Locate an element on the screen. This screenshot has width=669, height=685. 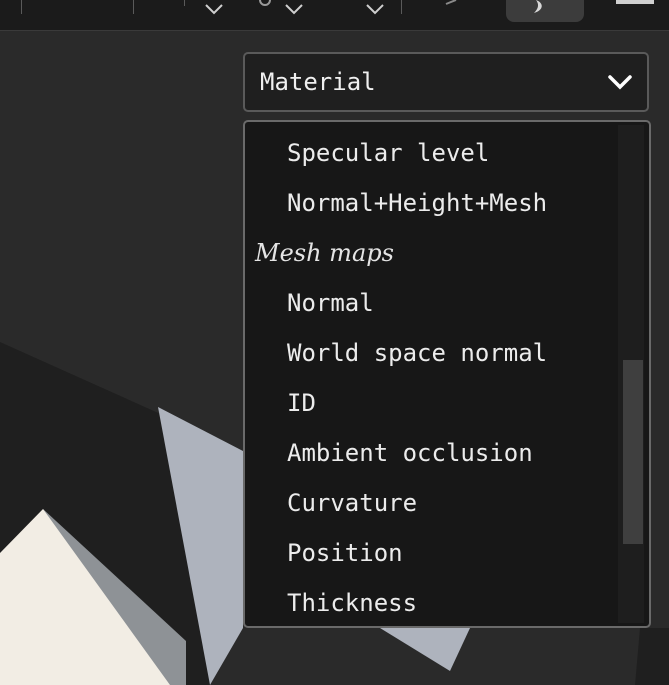
option-thickness: Thickness is located at coordinates (352, 602).